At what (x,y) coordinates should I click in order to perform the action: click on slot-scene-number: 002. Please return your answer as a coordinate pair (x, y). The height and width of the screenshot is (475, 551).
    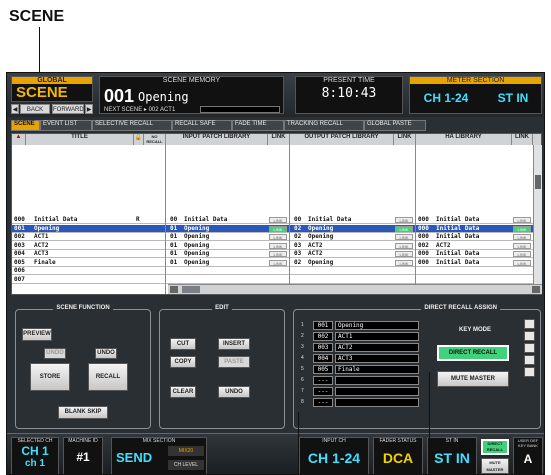
    Looking at the image, I should click on (323, 336).